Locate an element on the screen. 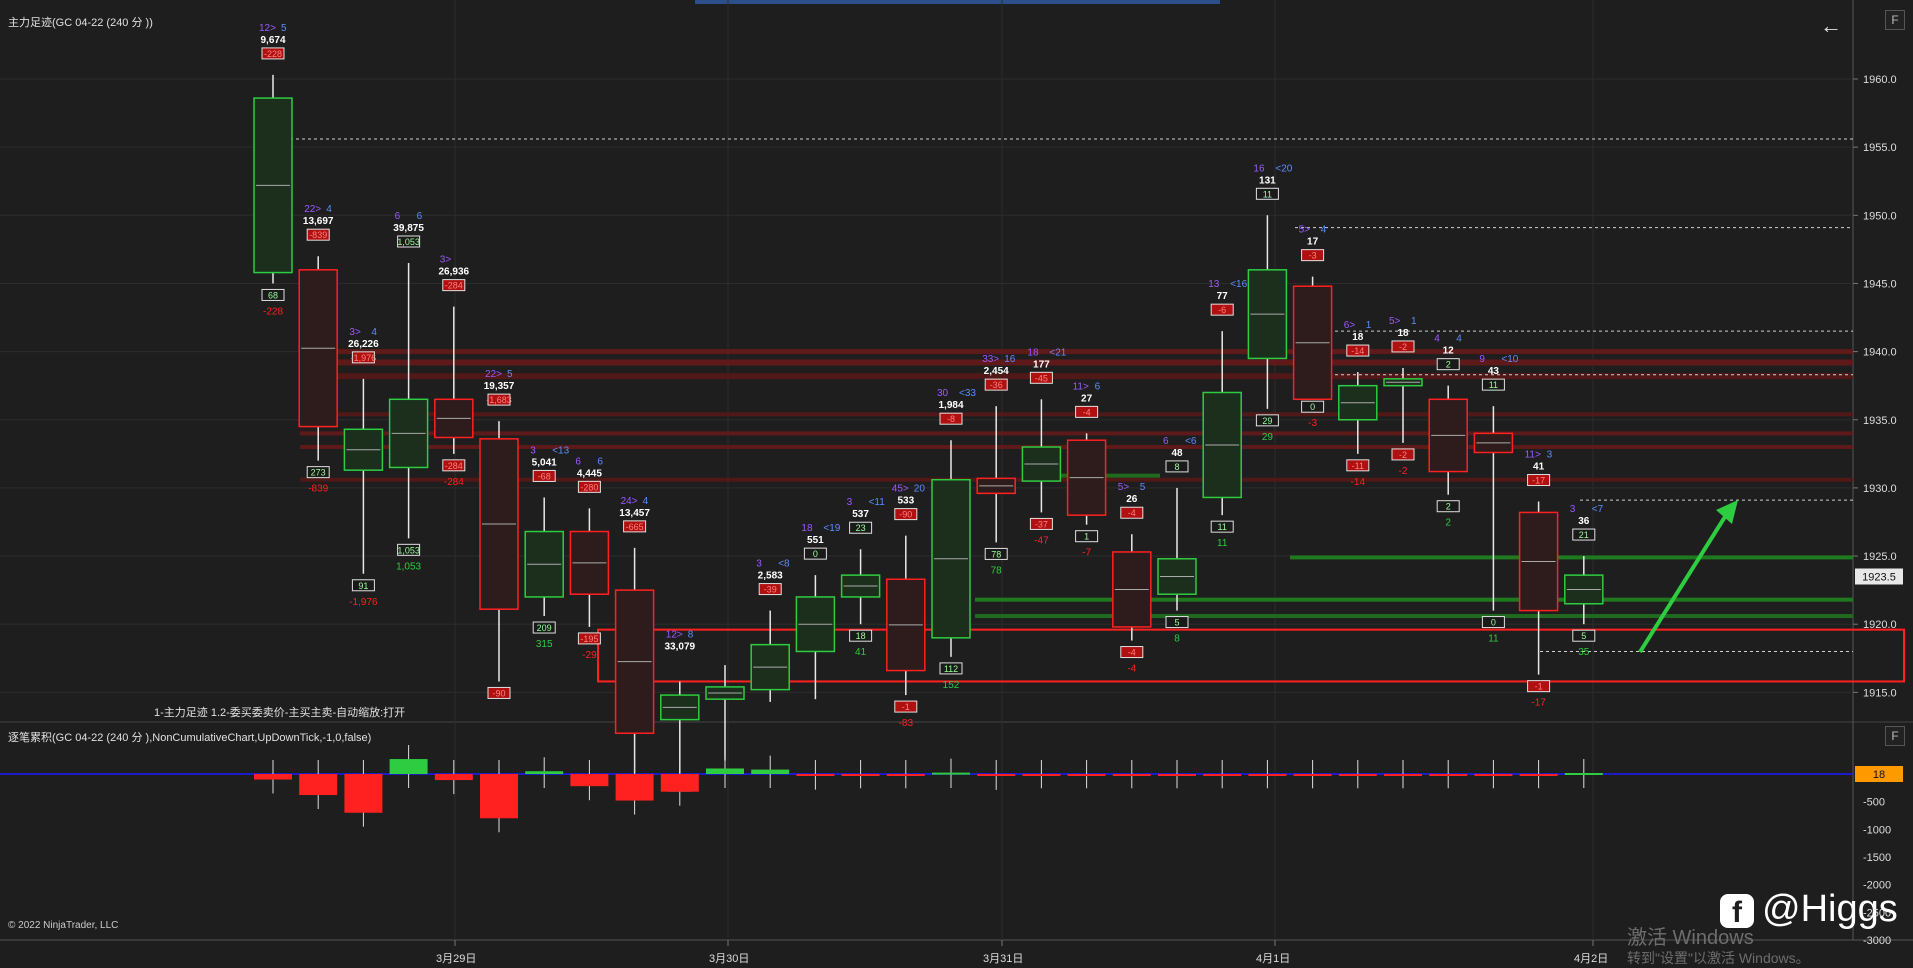  candle-delta-bottom: -29 is located at coordinates (589, 655).